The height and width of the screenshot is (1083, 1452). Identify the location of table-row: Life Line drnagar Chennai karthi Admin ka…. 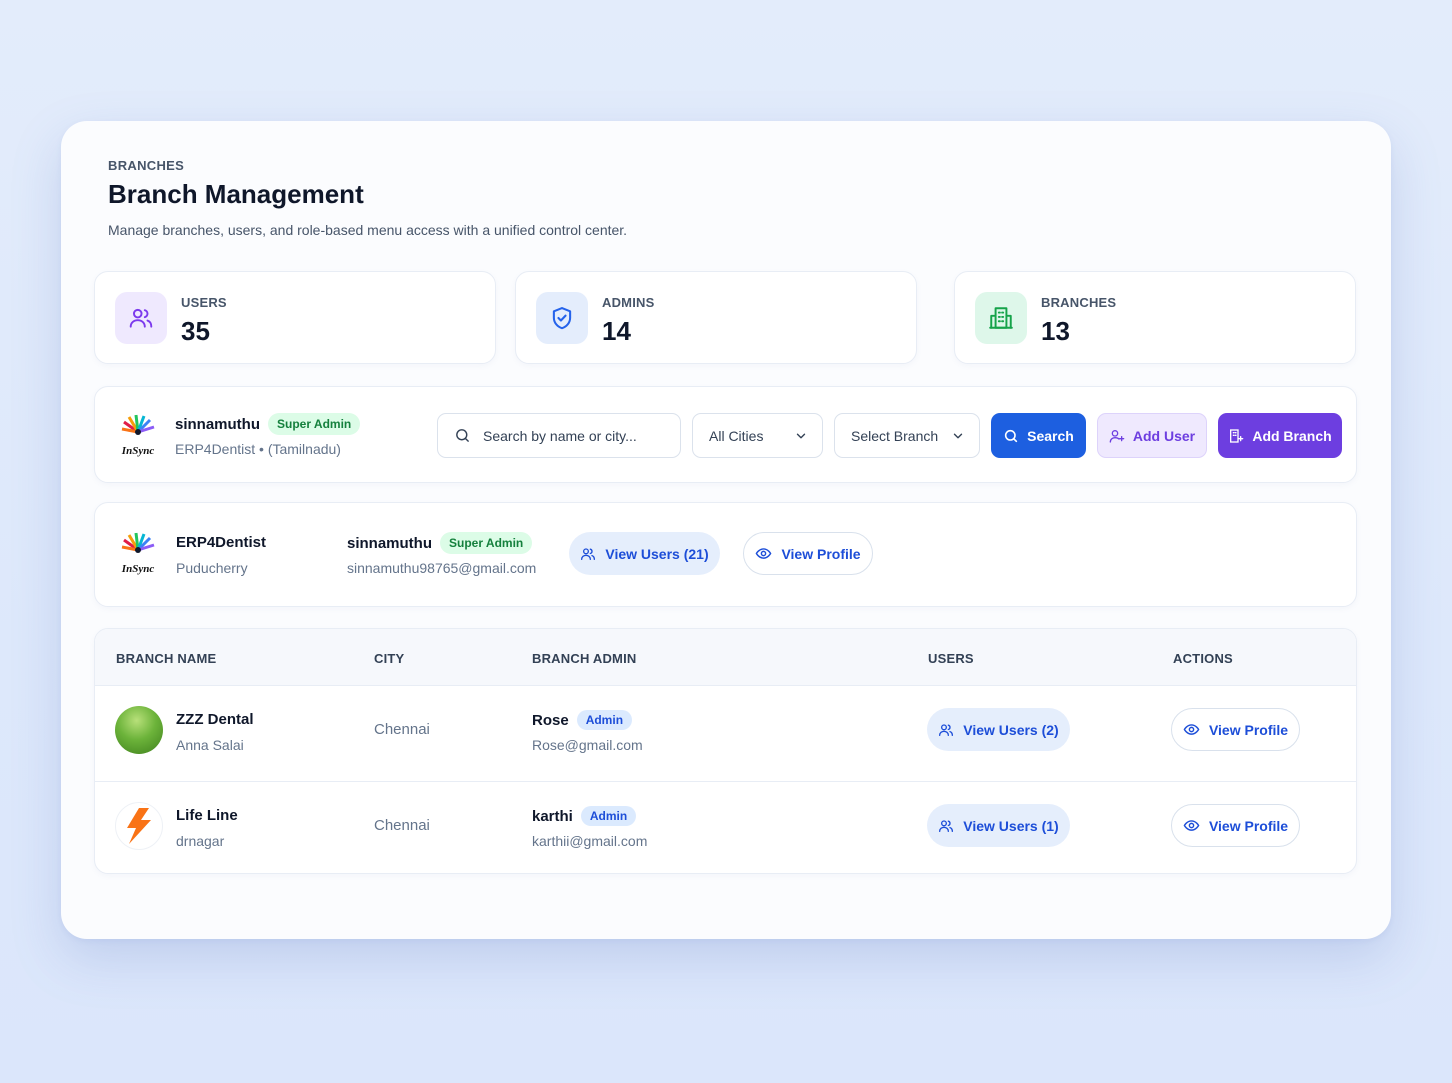
(725, 827).